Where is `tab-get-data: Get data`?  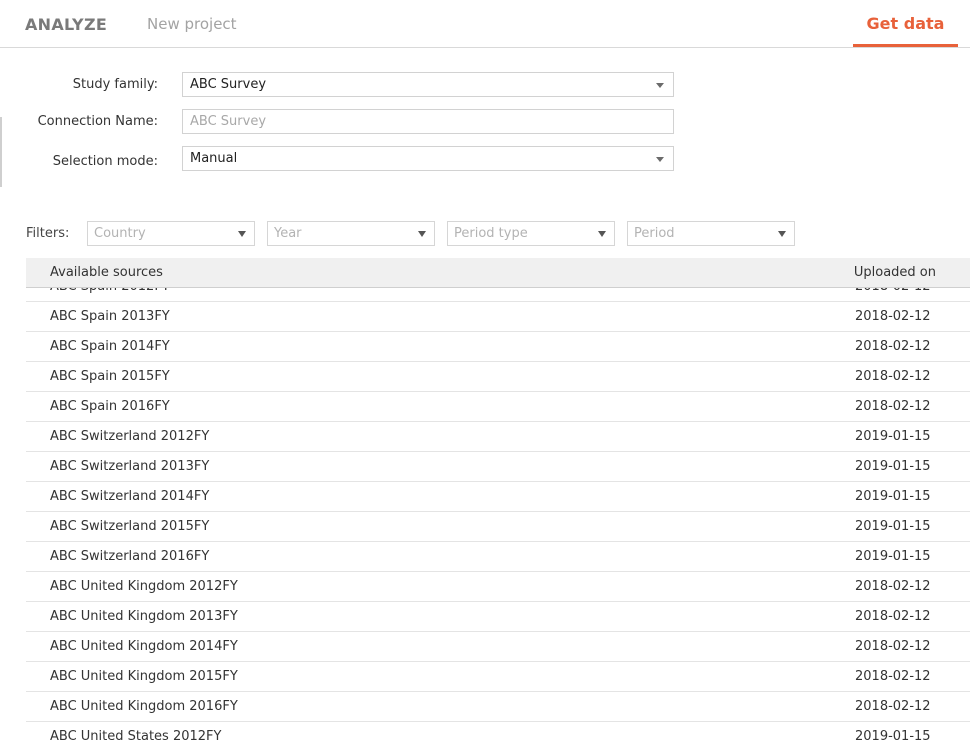
tab-get-data: Get data is located at coordinates (905, 23).